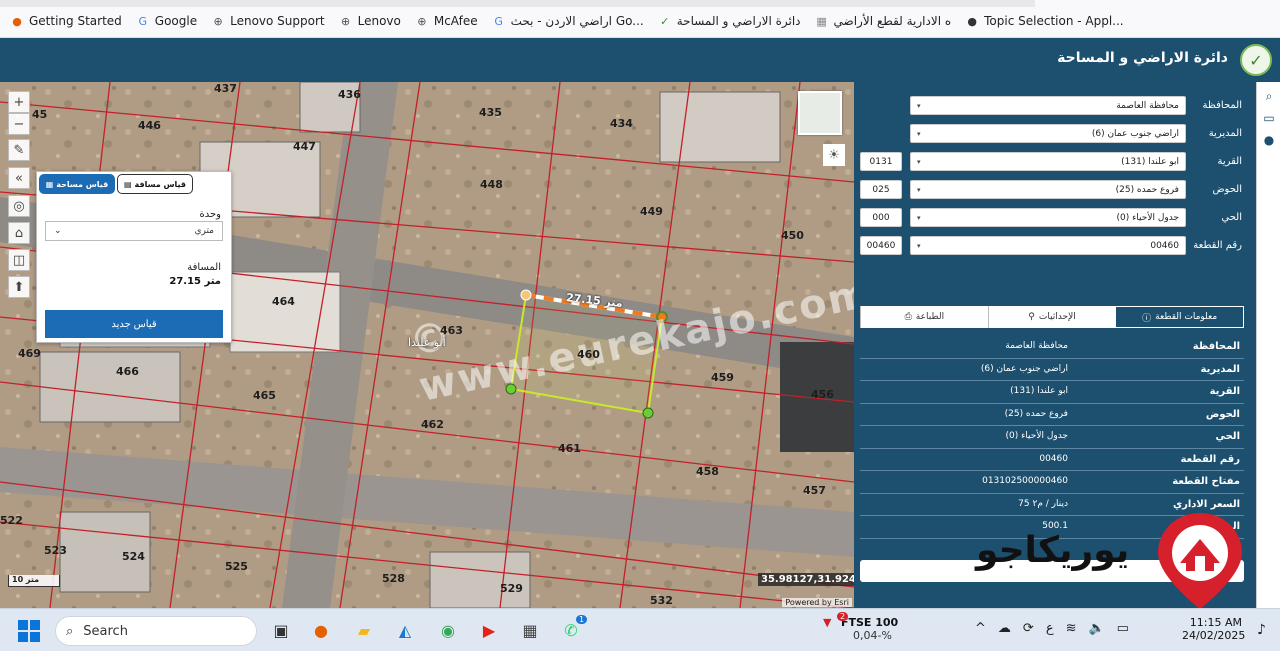  What do you see at coordinates (491, 184) in the screenshot?
I see `parcel-number: 448` at bounding box center [491, 184].